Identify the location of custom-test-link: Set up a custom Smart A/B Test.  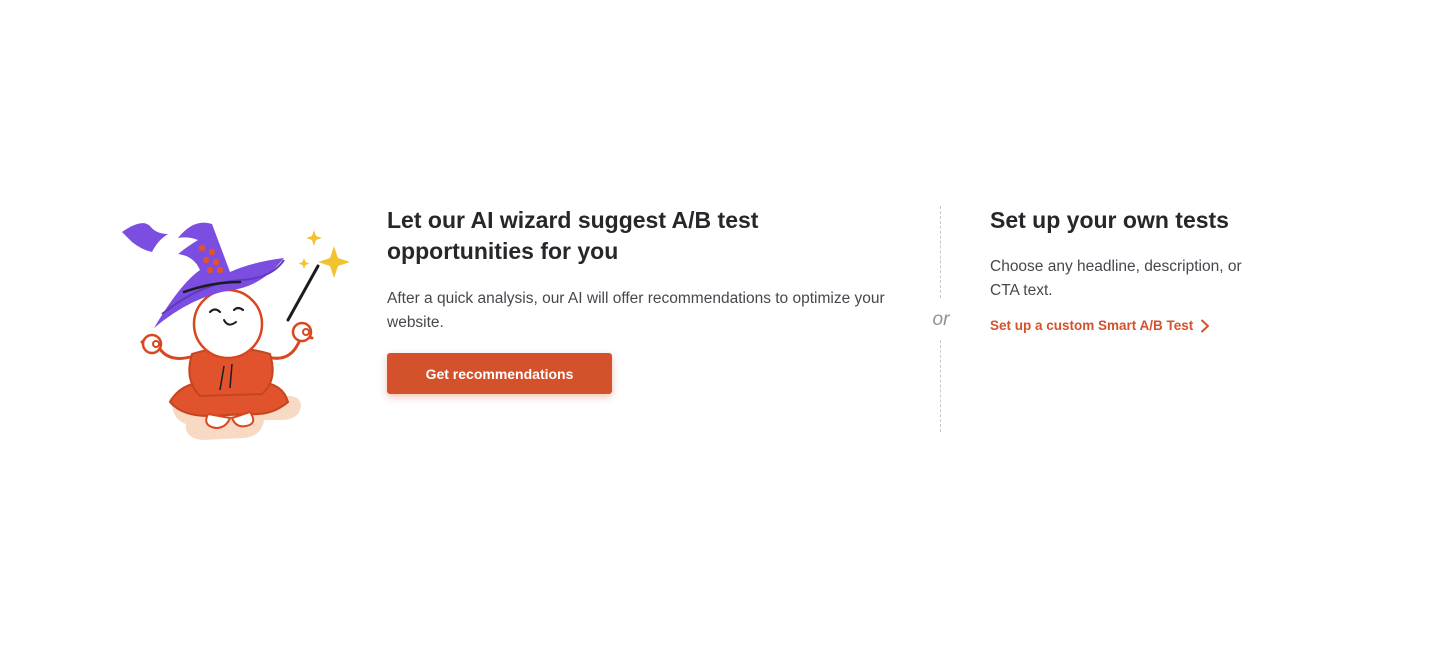
(1100, 325).